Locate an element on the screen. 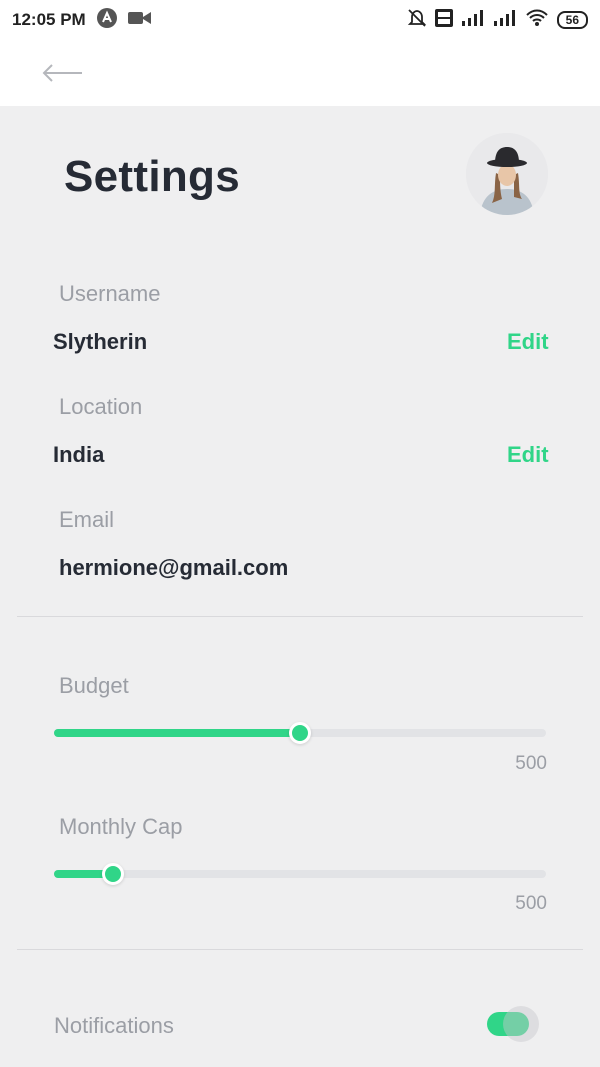  avatar is located at coordinates (507, 174).